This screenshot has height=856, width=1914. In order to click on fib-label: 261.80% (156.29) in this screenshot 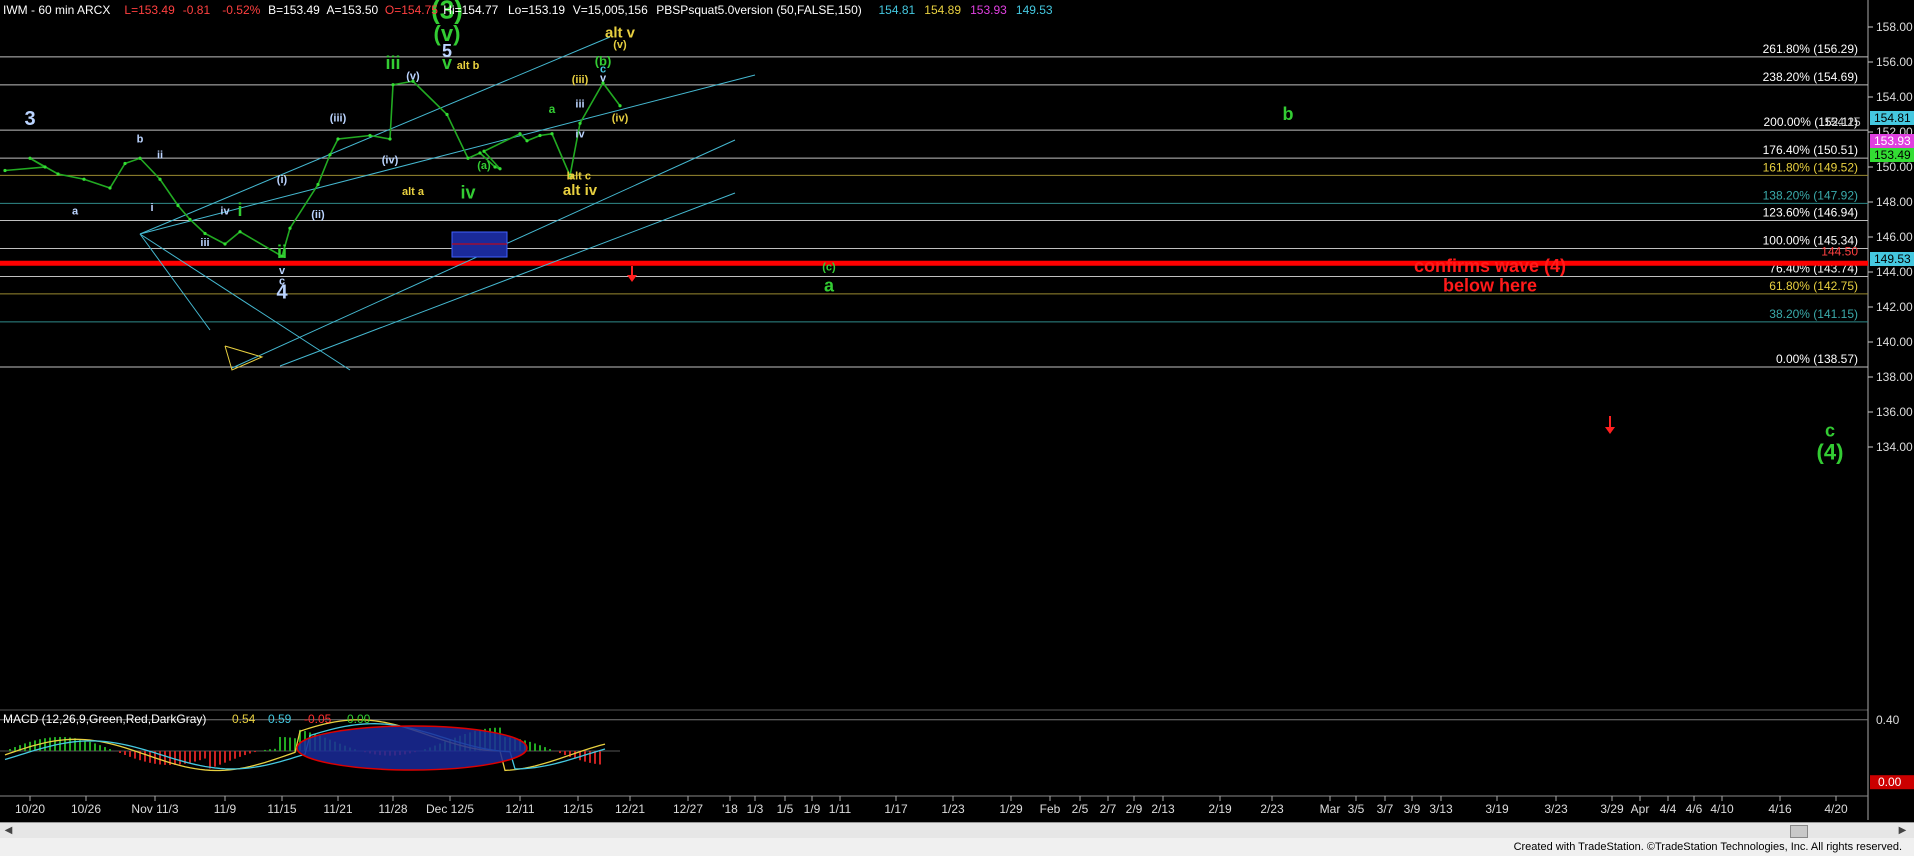, I will do `click(1810, 49)`.